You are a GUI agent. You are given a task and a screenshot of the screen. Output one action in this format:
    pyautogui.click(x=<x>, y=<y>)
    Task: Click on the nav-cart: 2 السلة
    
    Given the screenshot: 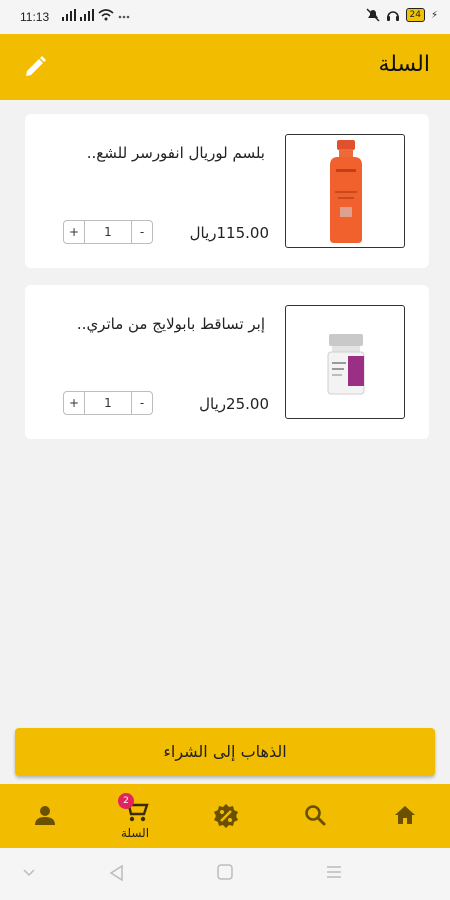 What is the action you would take?
    pyautogui.click(x=135, y=816)
    